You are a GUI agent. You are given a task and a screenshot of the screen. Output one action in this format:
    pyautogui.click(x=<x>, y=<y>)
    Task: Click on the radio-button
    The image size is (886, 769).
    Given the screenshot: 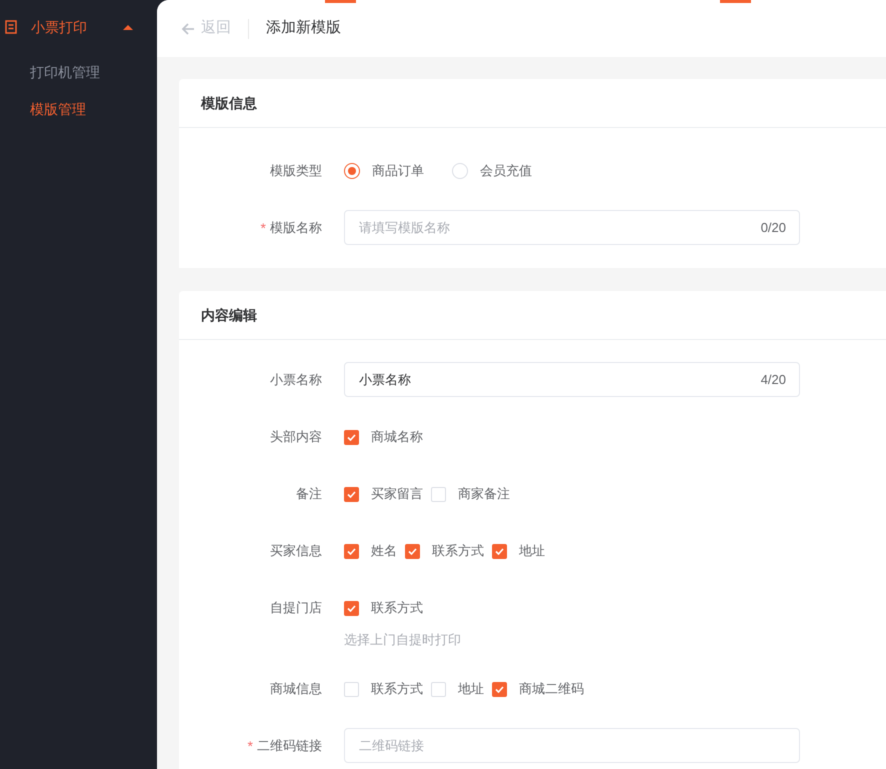 What is the action you would take?
    pyautogui.click(x=352, y=171)
    